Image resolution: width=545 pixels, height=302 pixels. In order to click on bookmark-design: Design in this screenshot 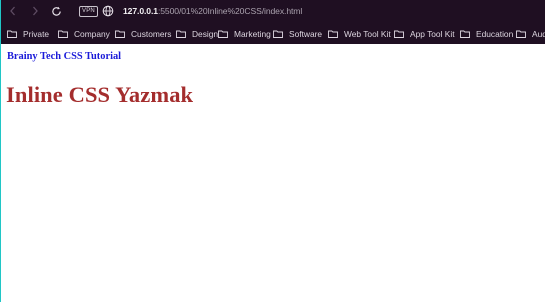, I will do `click(197, 33)`.